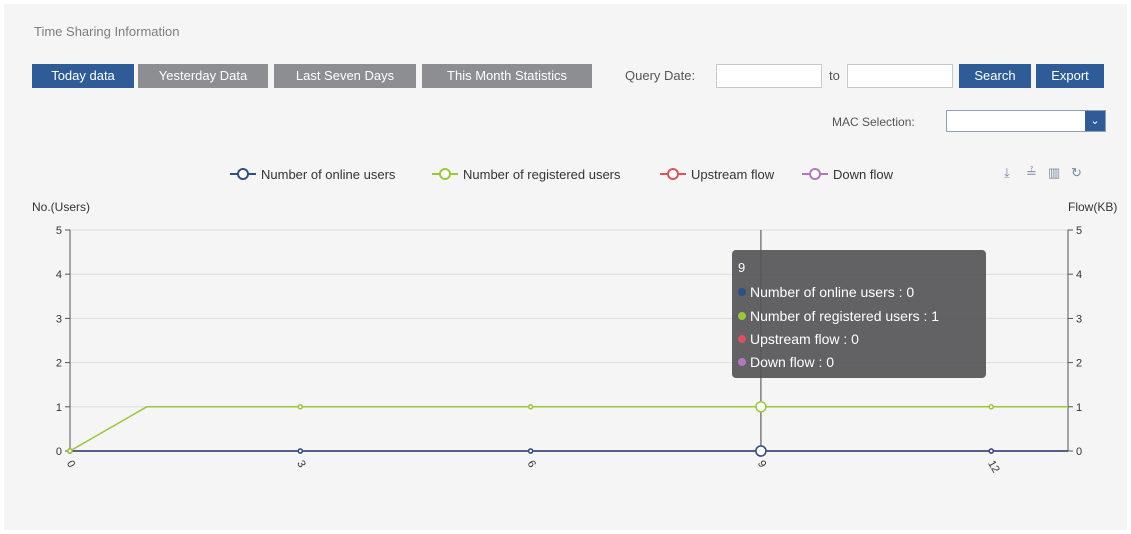 The width and height of the screenshot is (1131, 534). What do you see at coordinates (761, 464) in the screenshot?
I see `x-tick-label: 9` at bounding box center [761, 464].